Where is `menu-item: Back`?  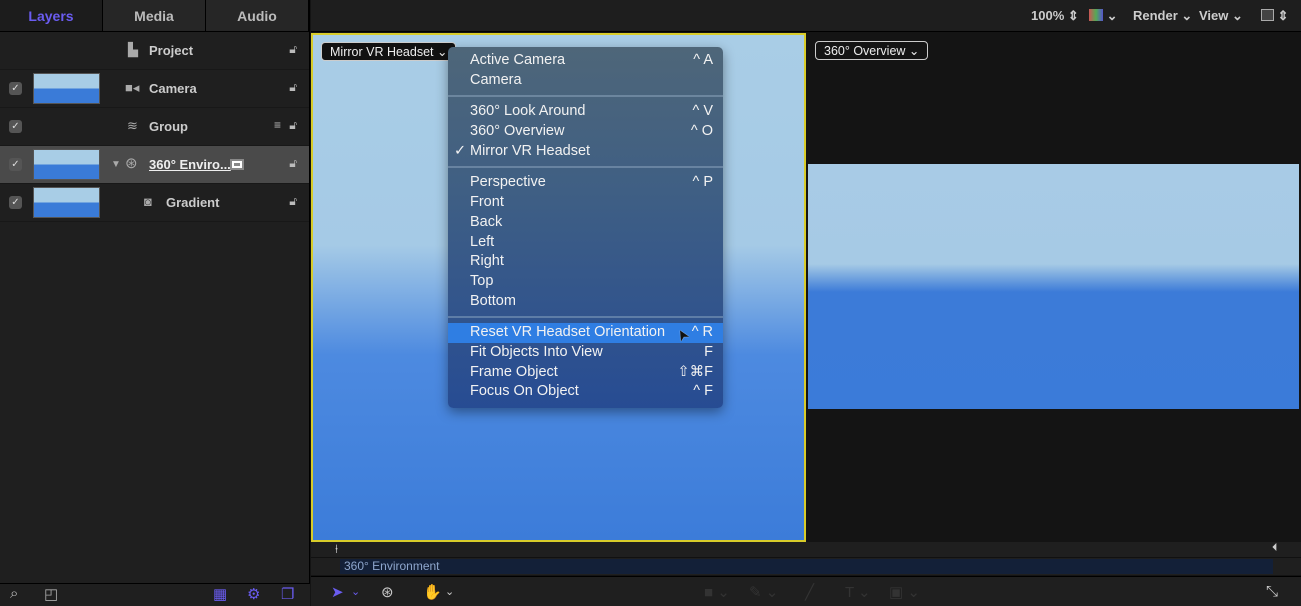
menu-item: Back is located at coordinates (585, 223).